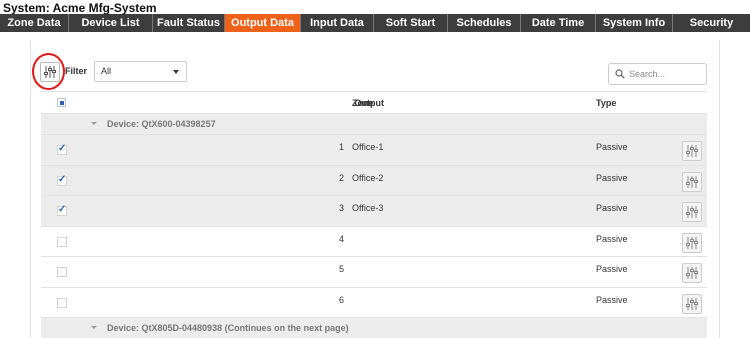  What do you see at coordinates (374, 124) in the screenshot?
I see `device-group-header: Device: QtX600-04398257` at bounding box center [374, 124].